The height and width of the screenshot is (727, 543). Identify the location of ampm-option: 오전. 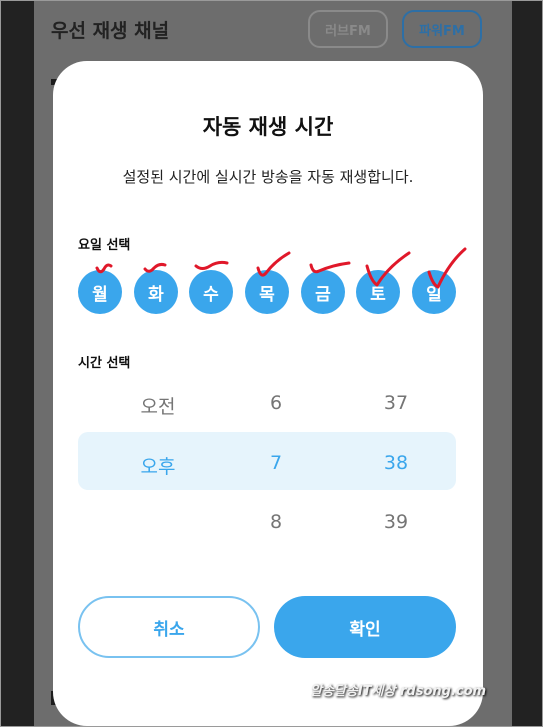
(158, 405).